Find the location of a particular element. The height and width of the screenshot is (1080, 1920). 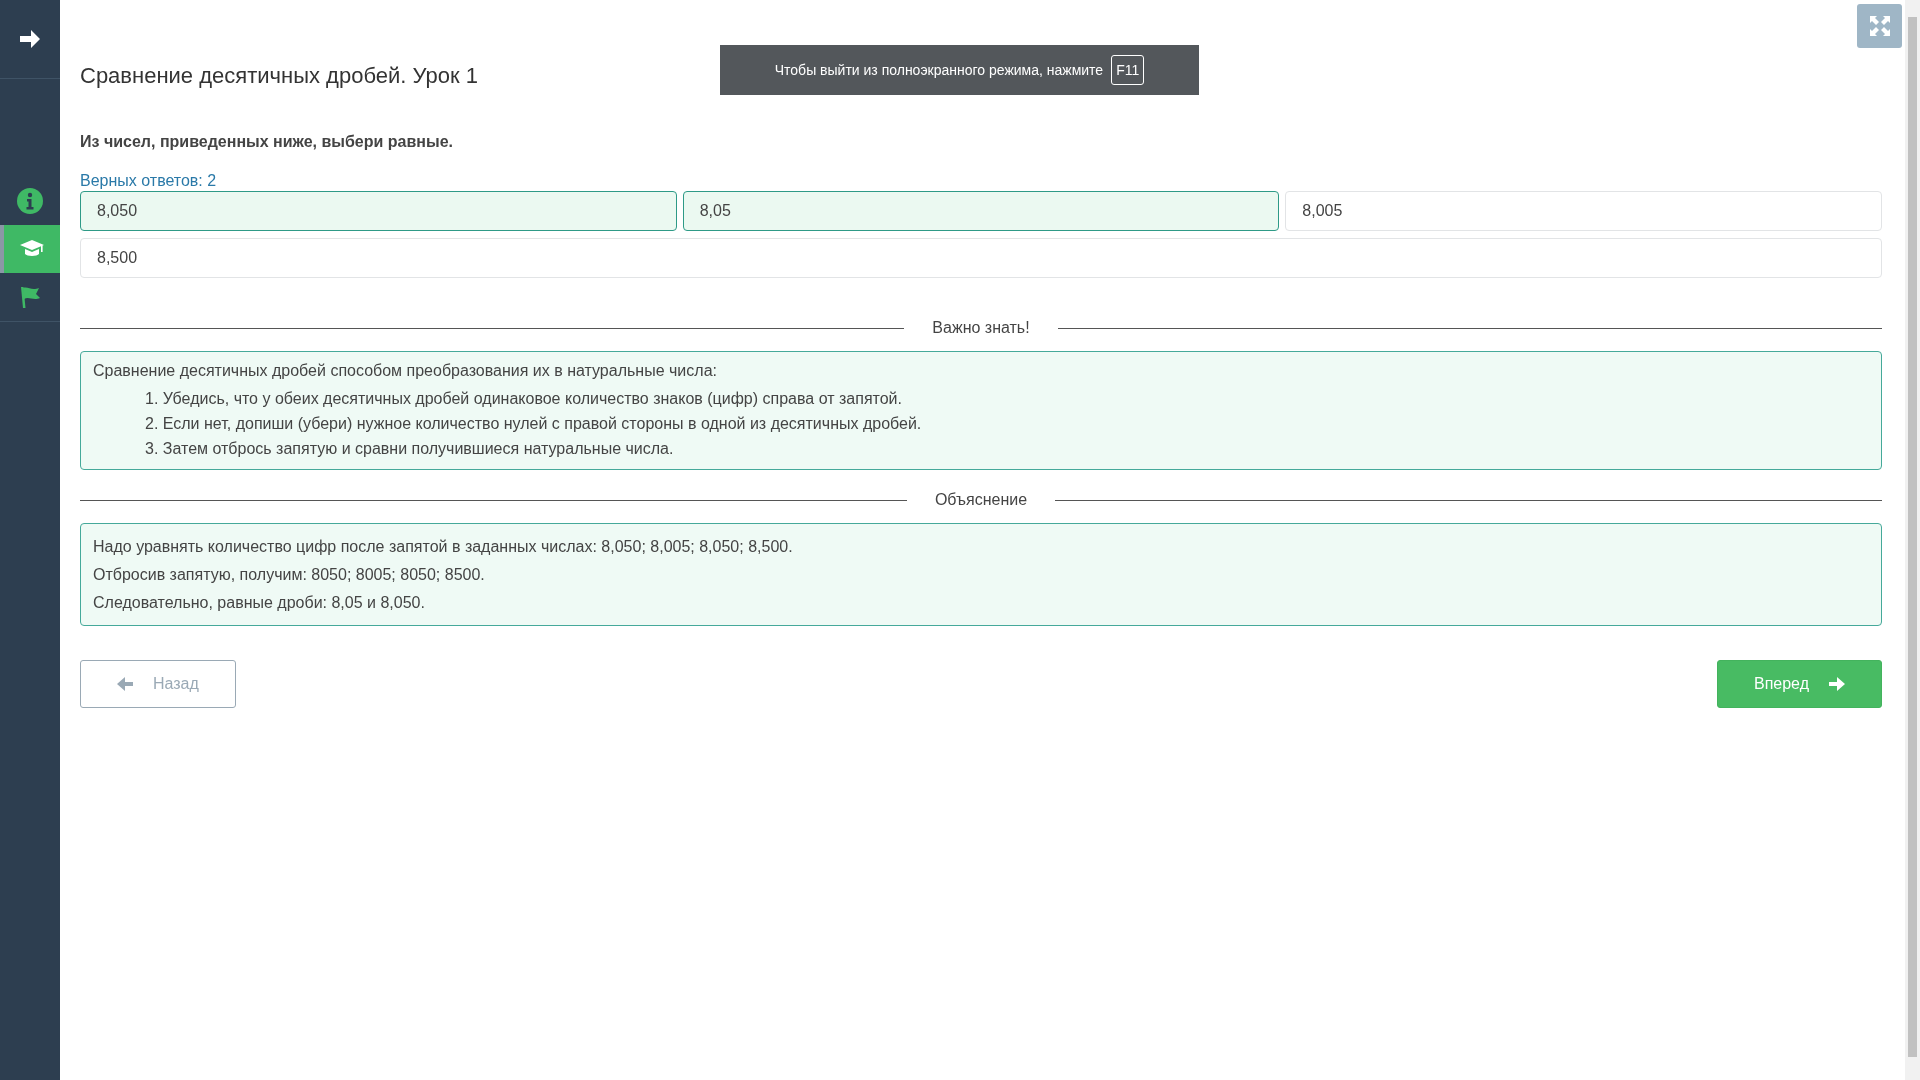

notice-text: Чтобы выйти из полноэкранного режима, нажмите is located at coordinates (939, 70).